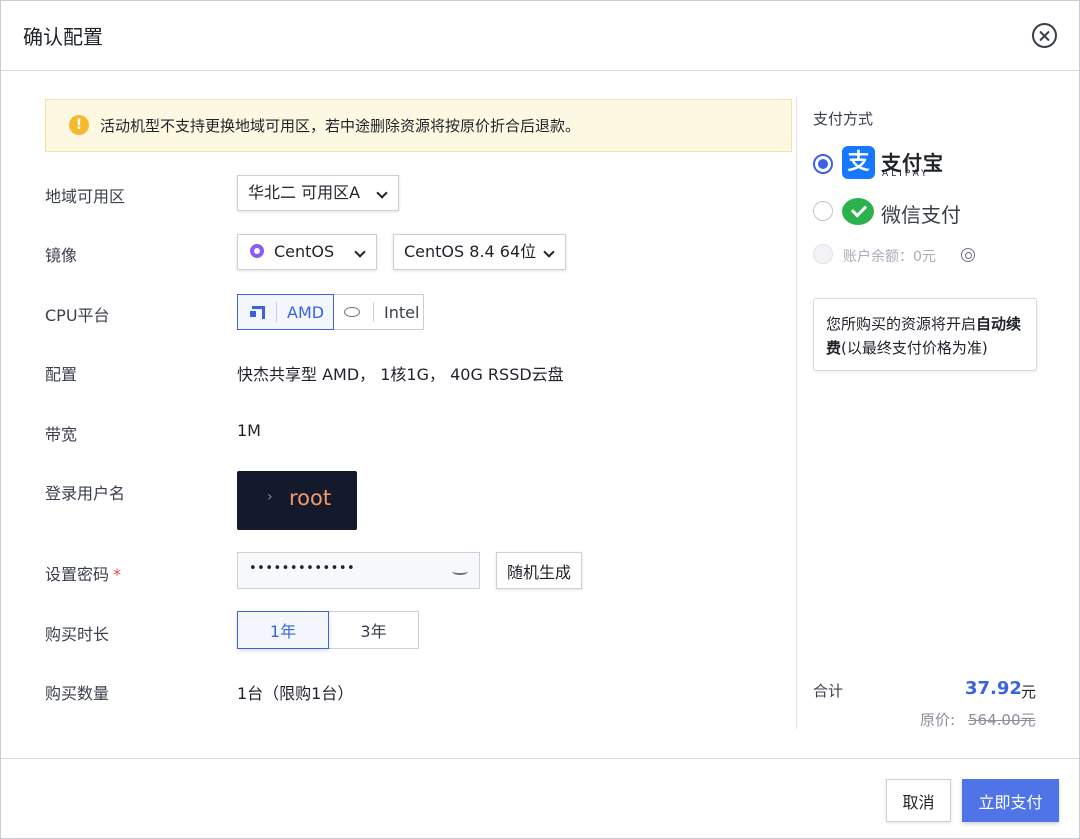  What do you see at coordinates (117, 574) in the screenshot?
I see `required-mark: *` at bounding box center [117, 574].